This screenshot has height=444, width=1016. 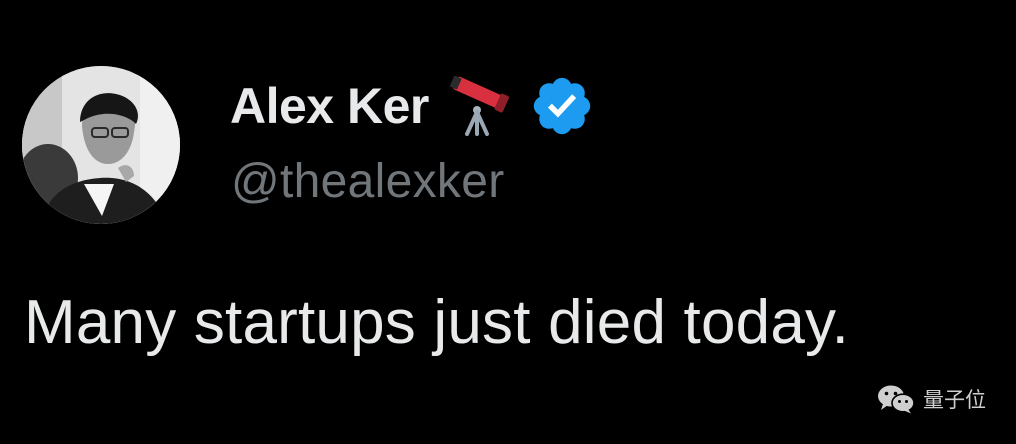 I want to click on watermark-label: 量子位, so click(x=954, y=400).